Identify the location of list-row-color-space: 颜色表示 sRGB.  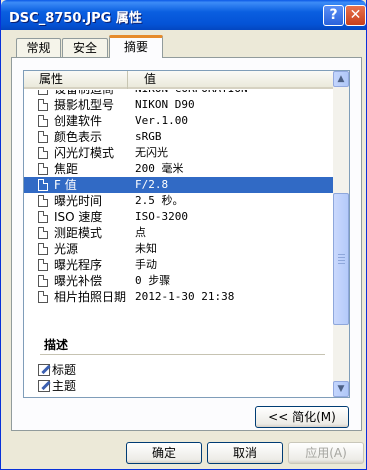
(178, 137).